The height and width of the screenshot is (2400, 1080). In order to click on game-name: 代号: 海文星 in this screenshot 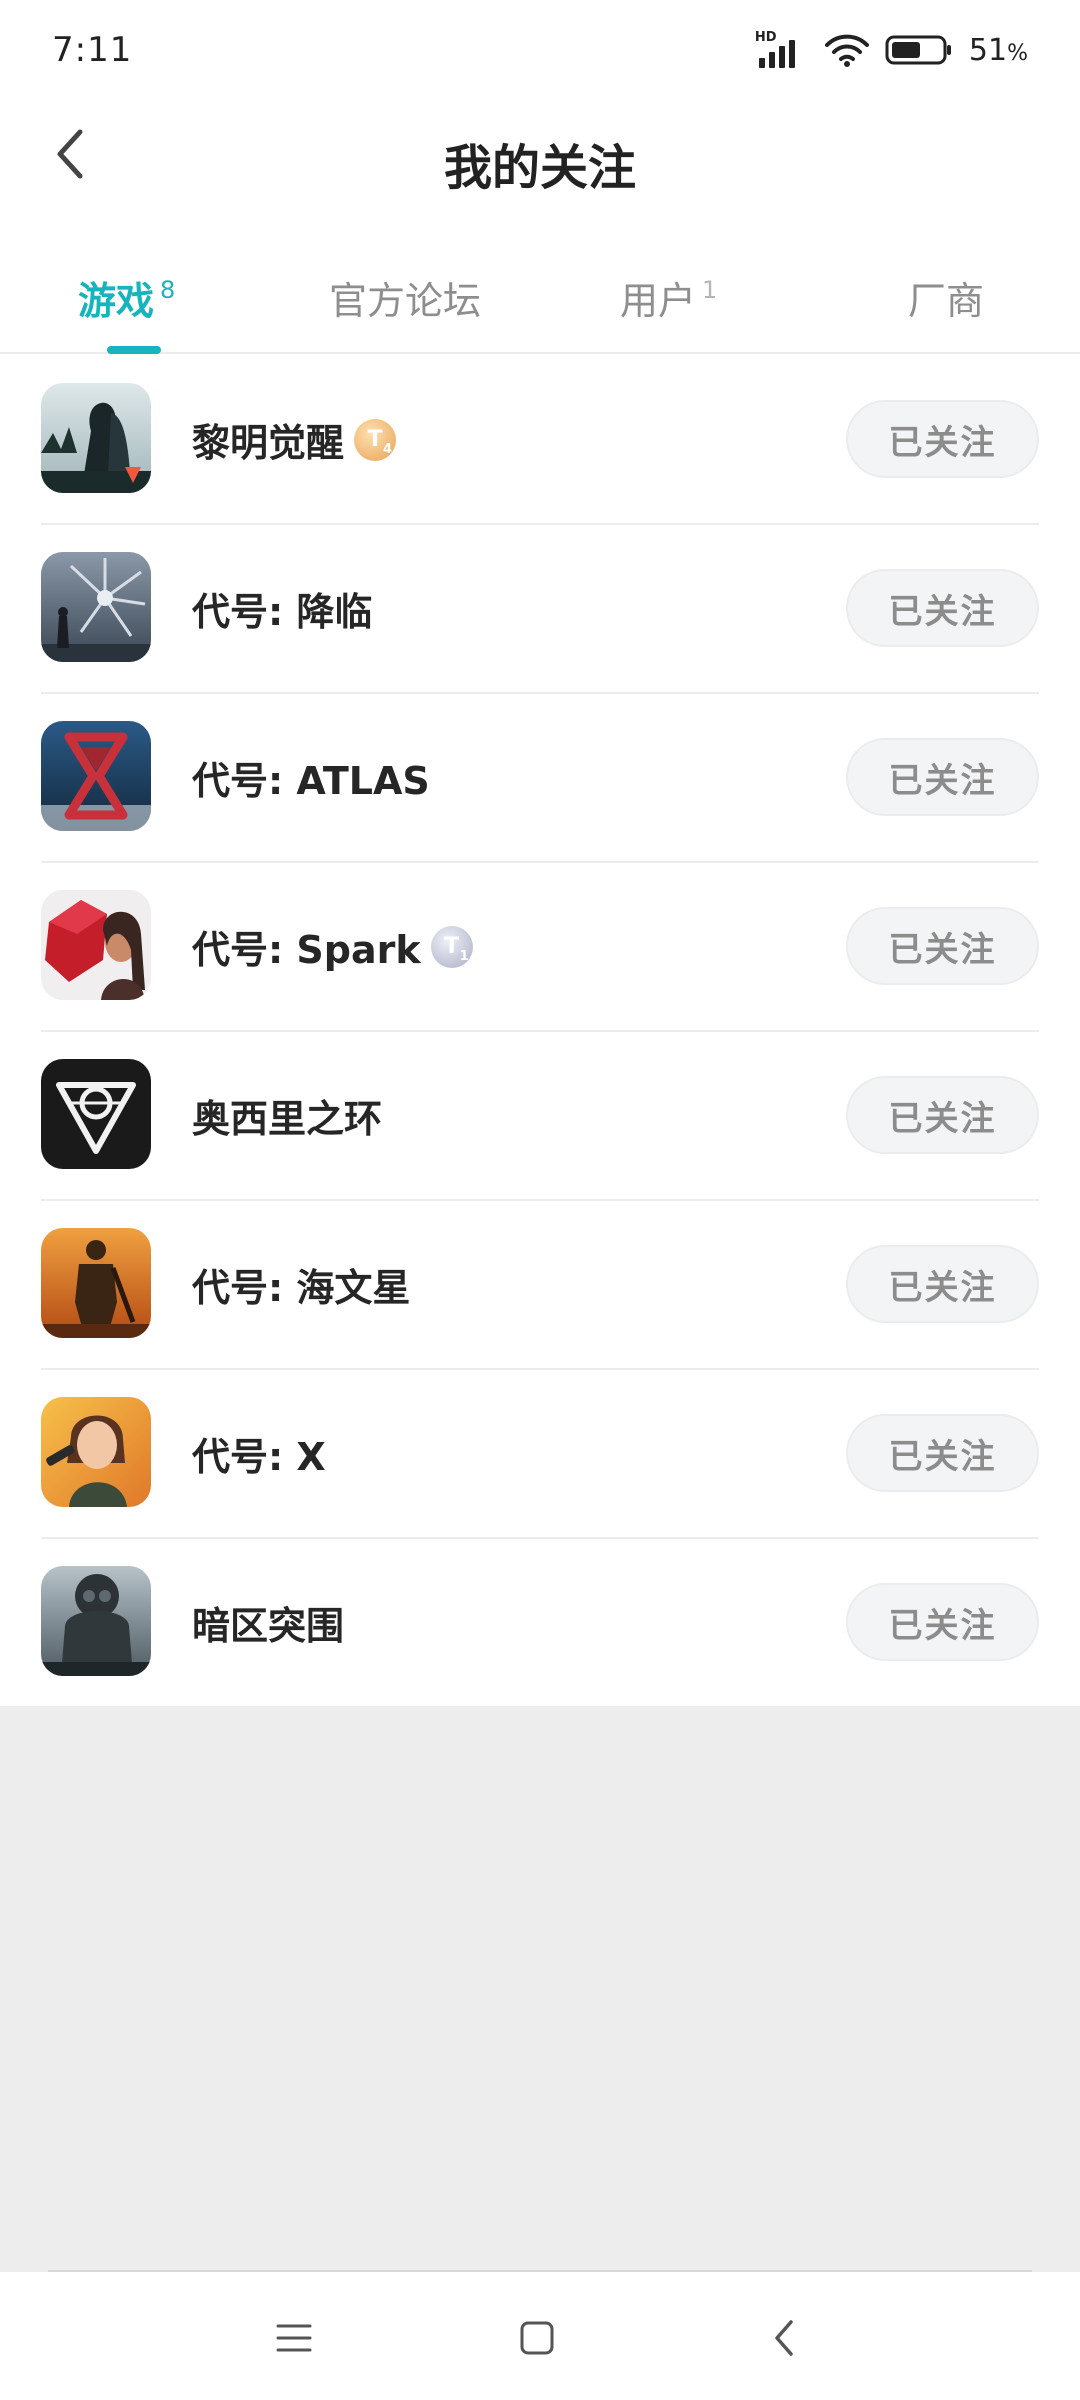, I will do `click(301, 1284)`.